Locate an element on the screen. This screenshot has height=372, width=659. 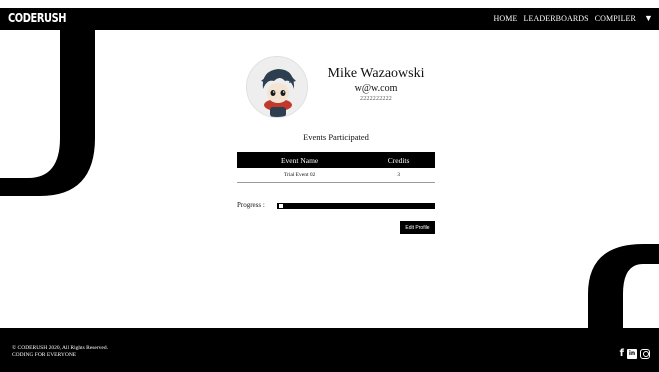
avatar-image is located at coordinates (277, 87).